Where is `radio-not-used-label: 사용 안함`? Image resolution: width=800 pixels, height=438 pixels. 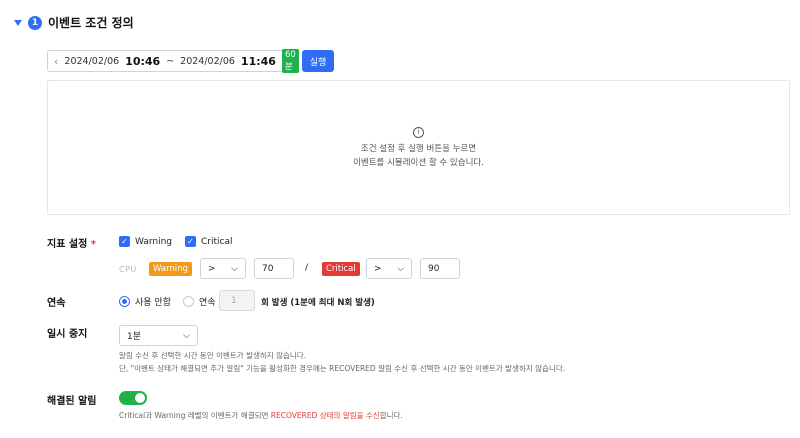 radio-not-used-label: 사용 안함 is located at coordinates (153, 303).